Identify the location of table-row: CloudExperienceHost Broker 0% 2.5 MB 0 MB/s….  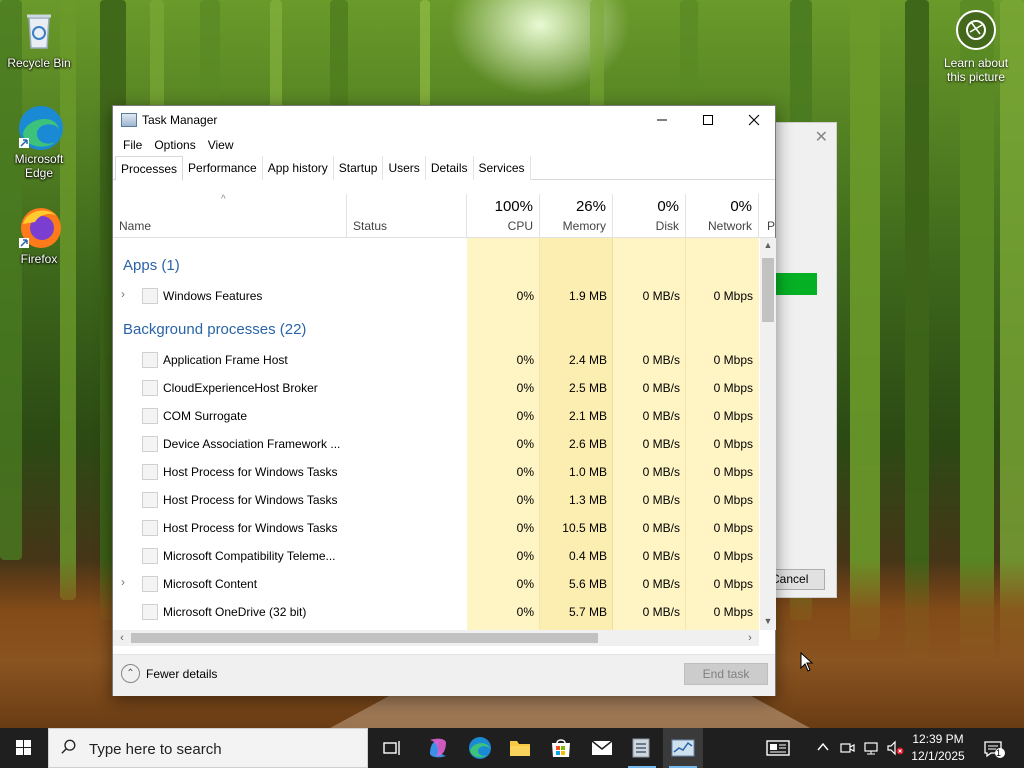
(436, 388).